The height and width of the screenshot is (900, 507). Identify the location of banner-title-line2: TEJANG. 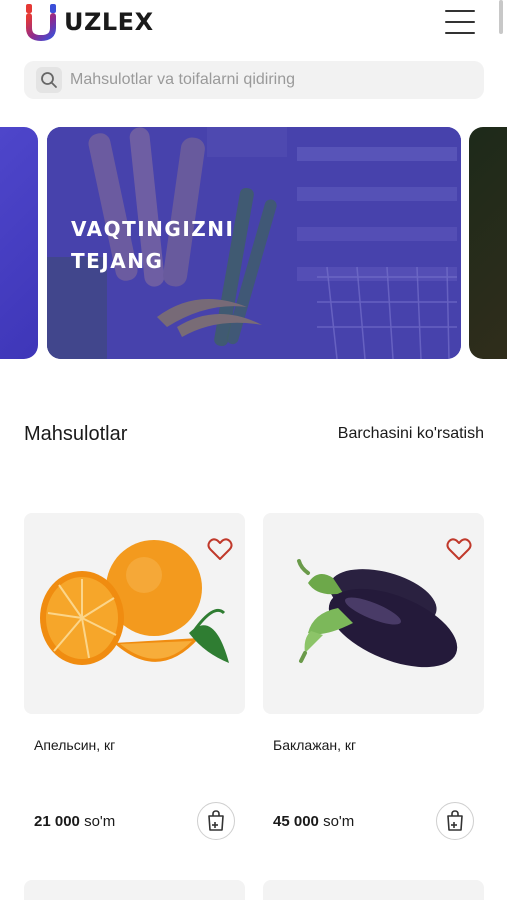
(117, 261).